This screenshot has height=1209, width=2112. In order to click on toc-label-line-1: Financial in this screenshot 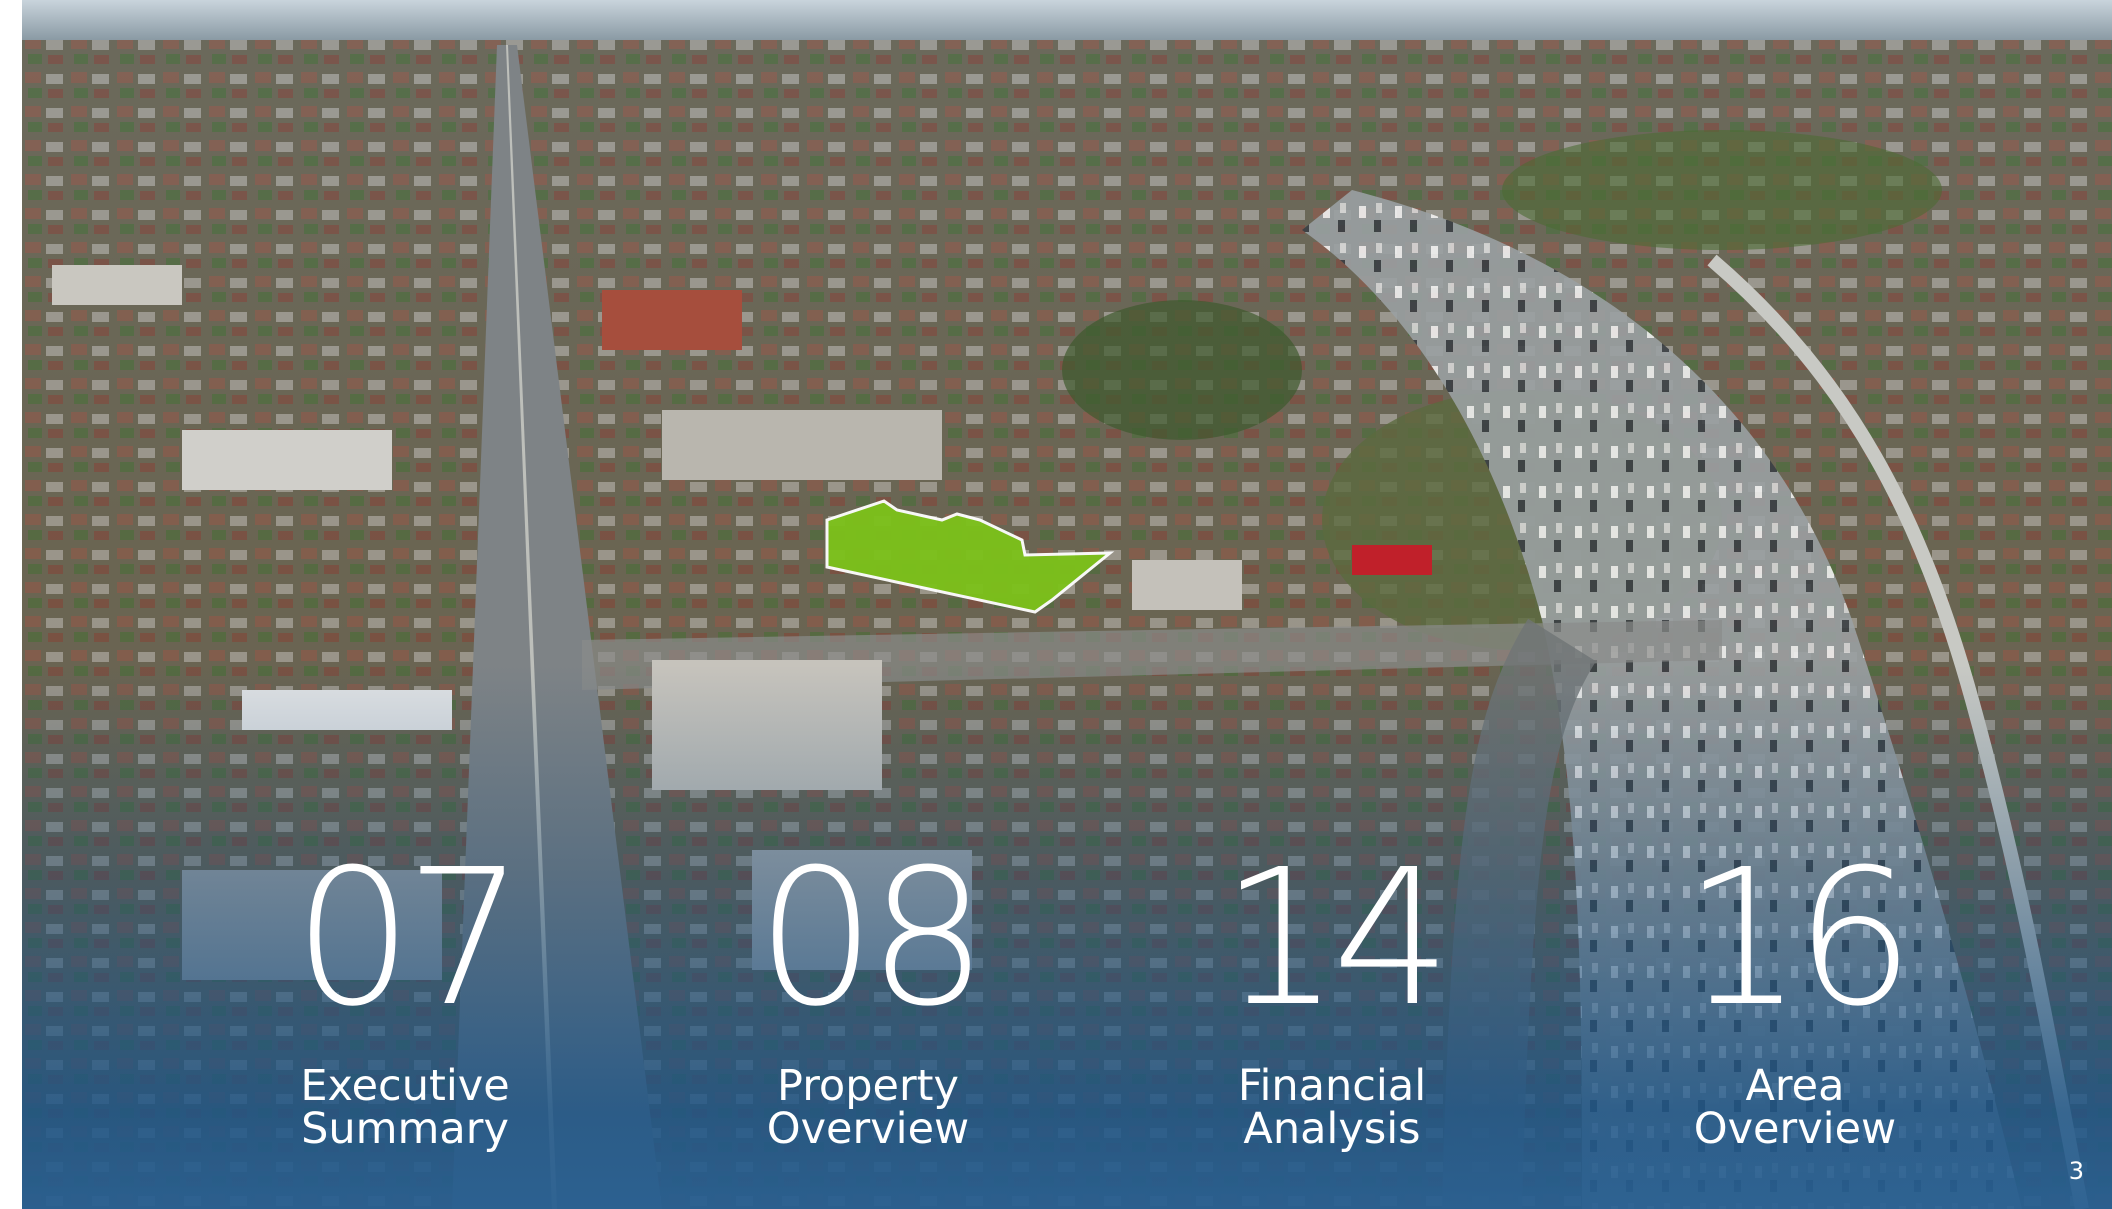, I will do `click(1332, 1086)`.